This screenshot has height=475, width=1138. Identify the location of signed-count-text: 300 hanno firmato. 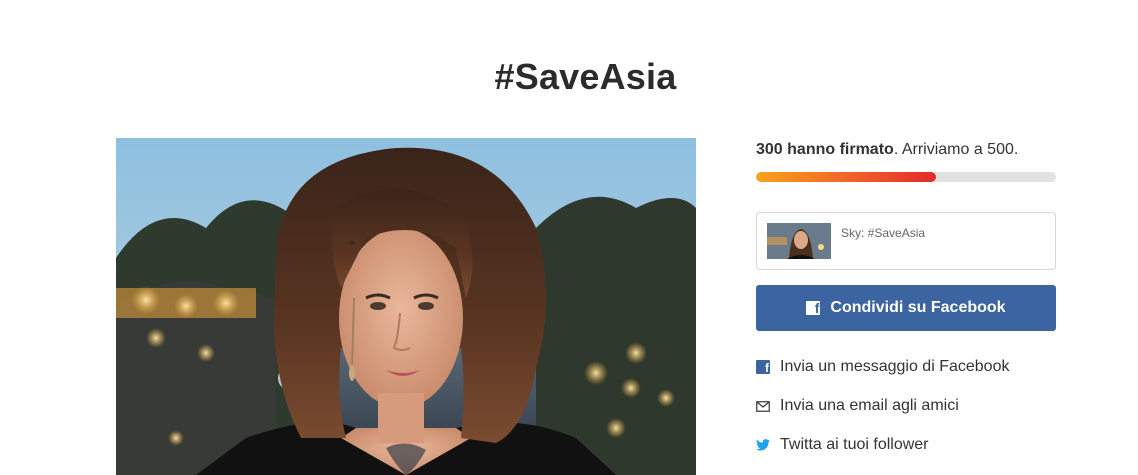
(825, 149).